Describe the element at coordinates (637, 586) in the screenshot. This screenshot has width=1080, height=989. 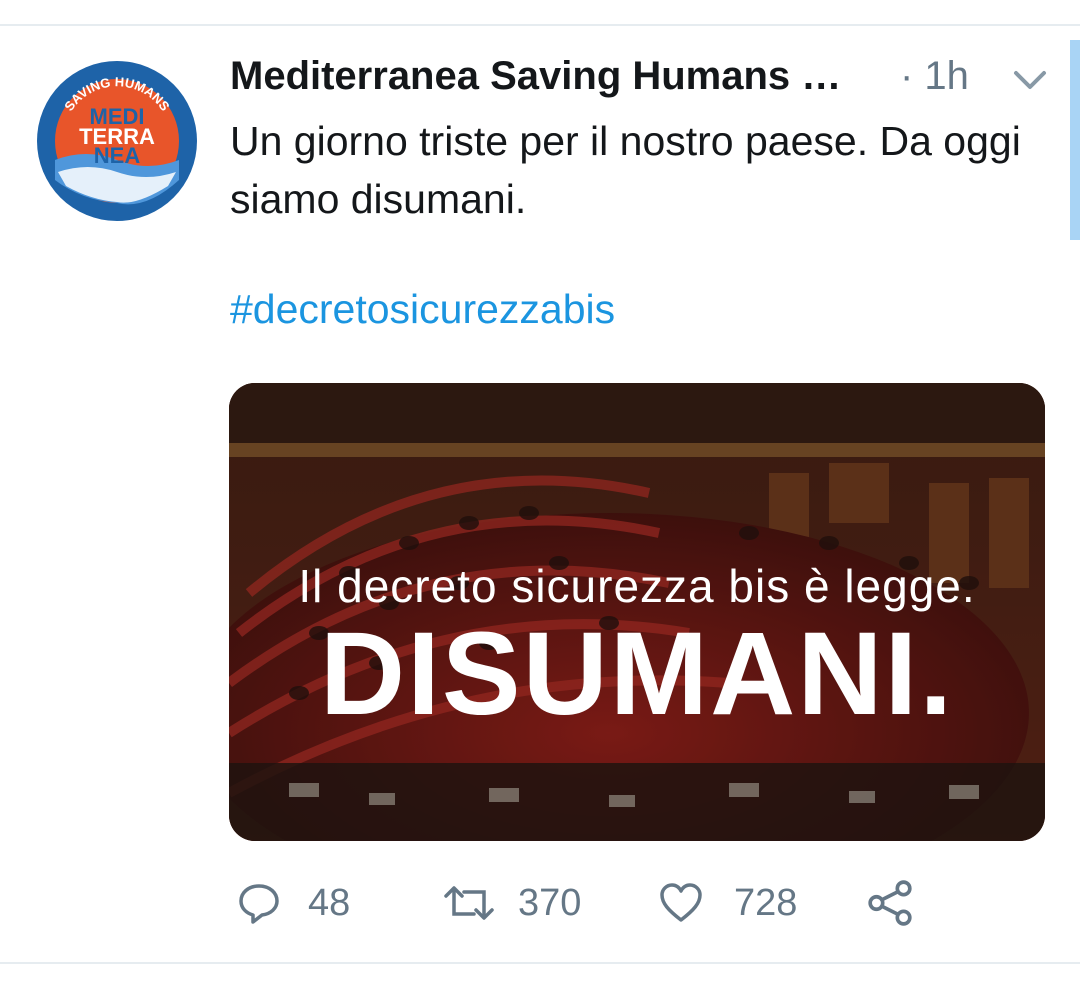
I see `media-headline: Il decreto sicurezza bis è legge.` at that location.